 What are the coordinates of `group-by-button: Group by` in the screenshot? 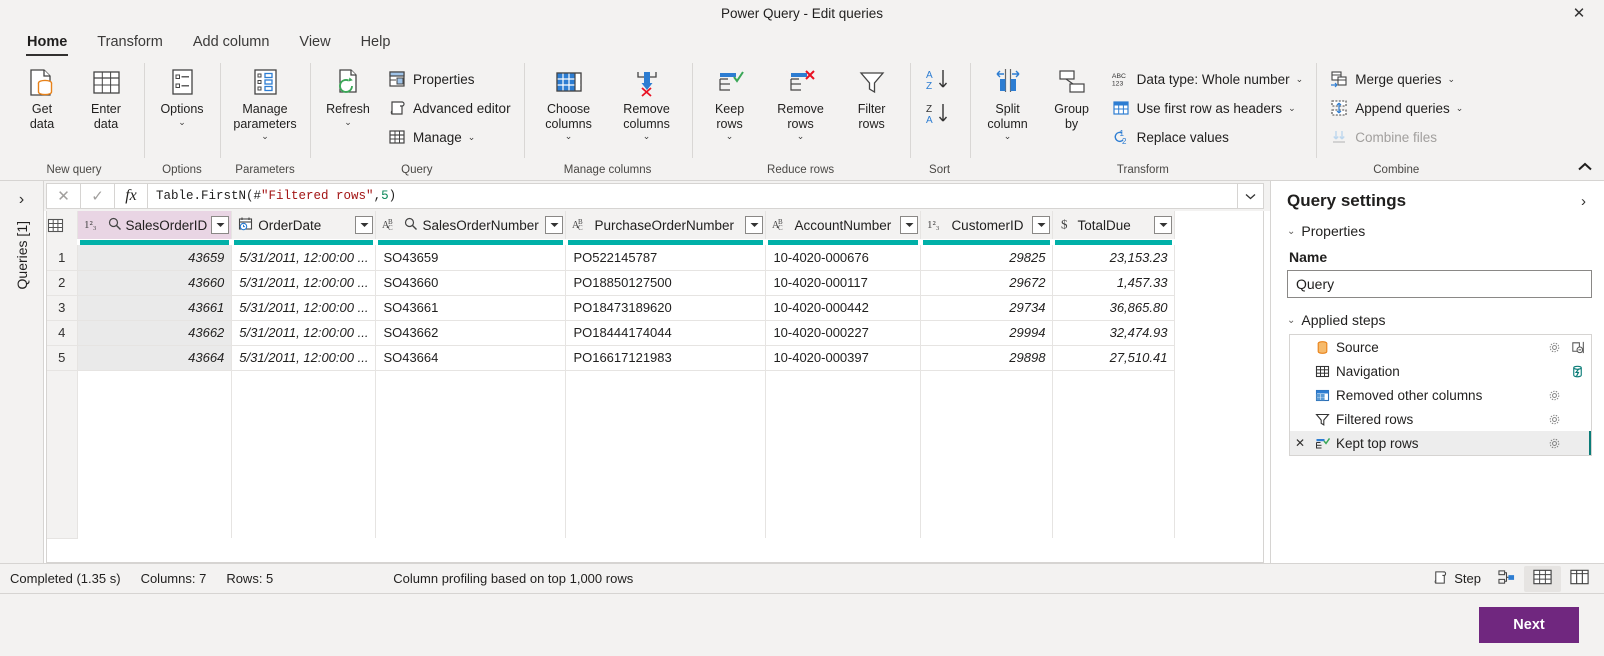 It's located at (1072, 97).